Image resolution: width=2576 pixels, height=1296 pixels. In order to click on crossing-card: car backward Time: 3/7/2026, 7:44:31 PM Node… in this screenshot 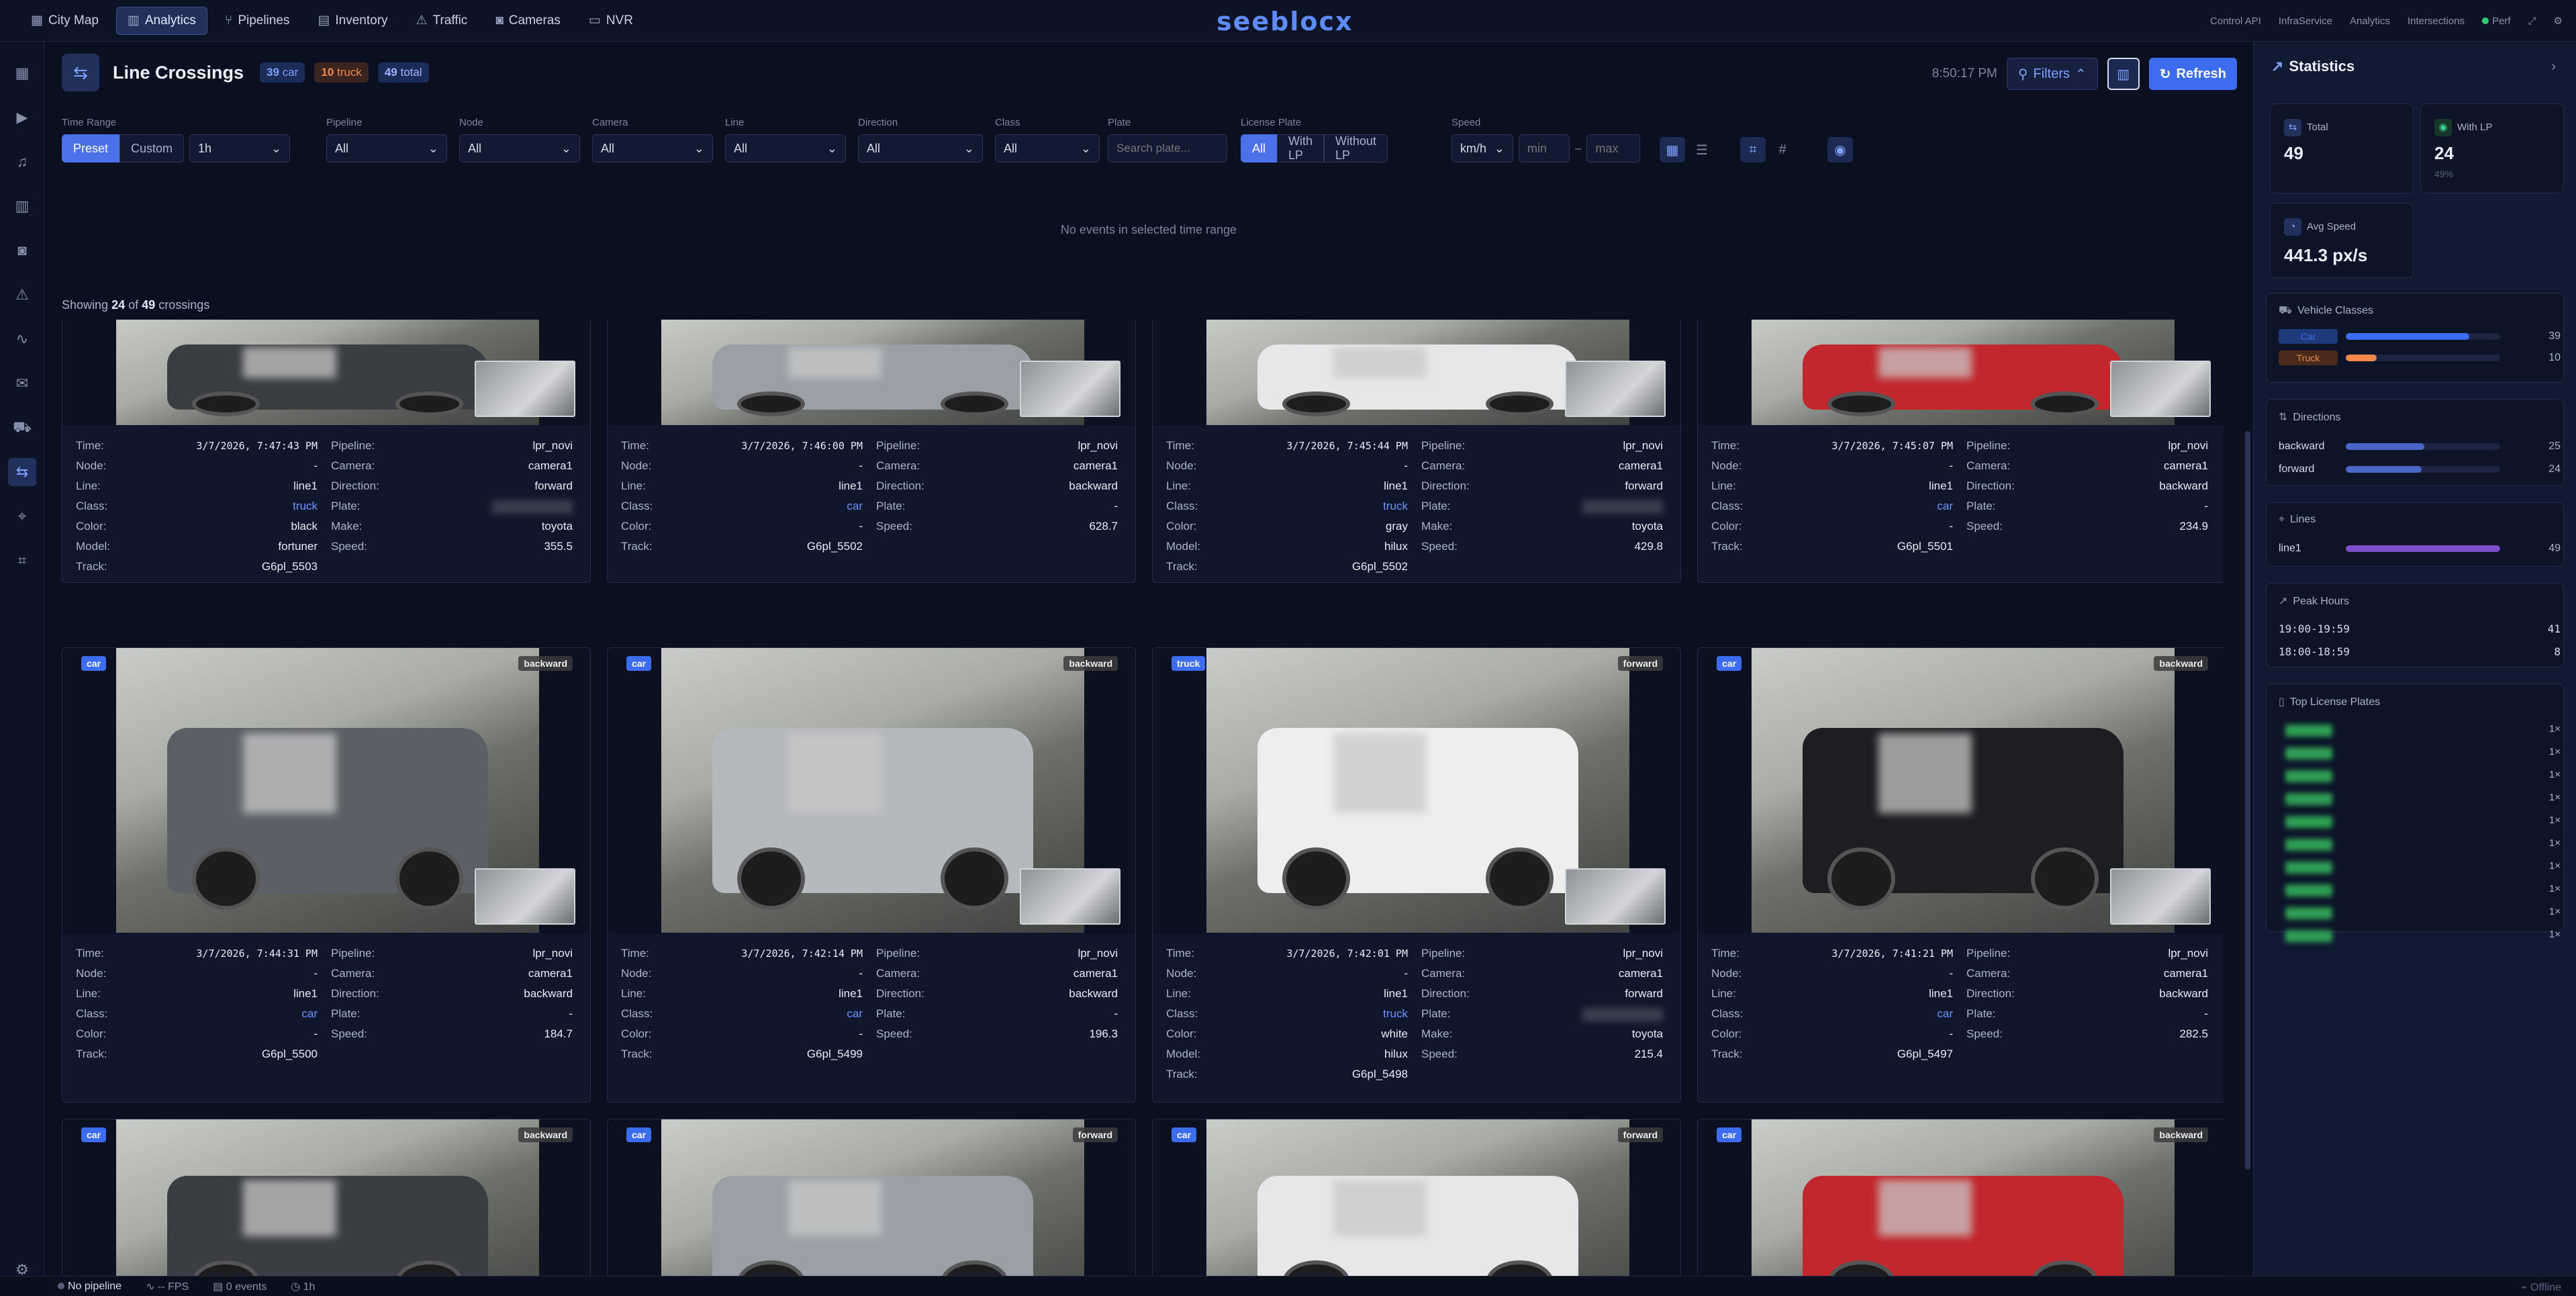, I will do `click(326, 875)`.